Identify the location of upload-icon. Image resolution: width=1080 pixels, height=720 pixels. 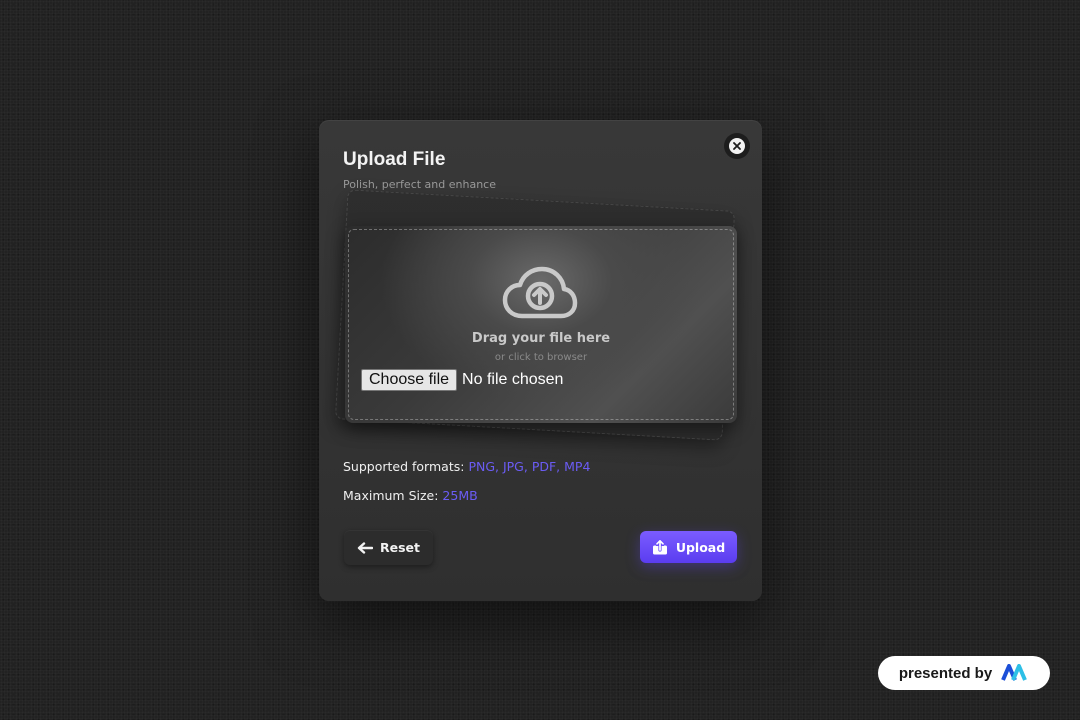
(659, 547).